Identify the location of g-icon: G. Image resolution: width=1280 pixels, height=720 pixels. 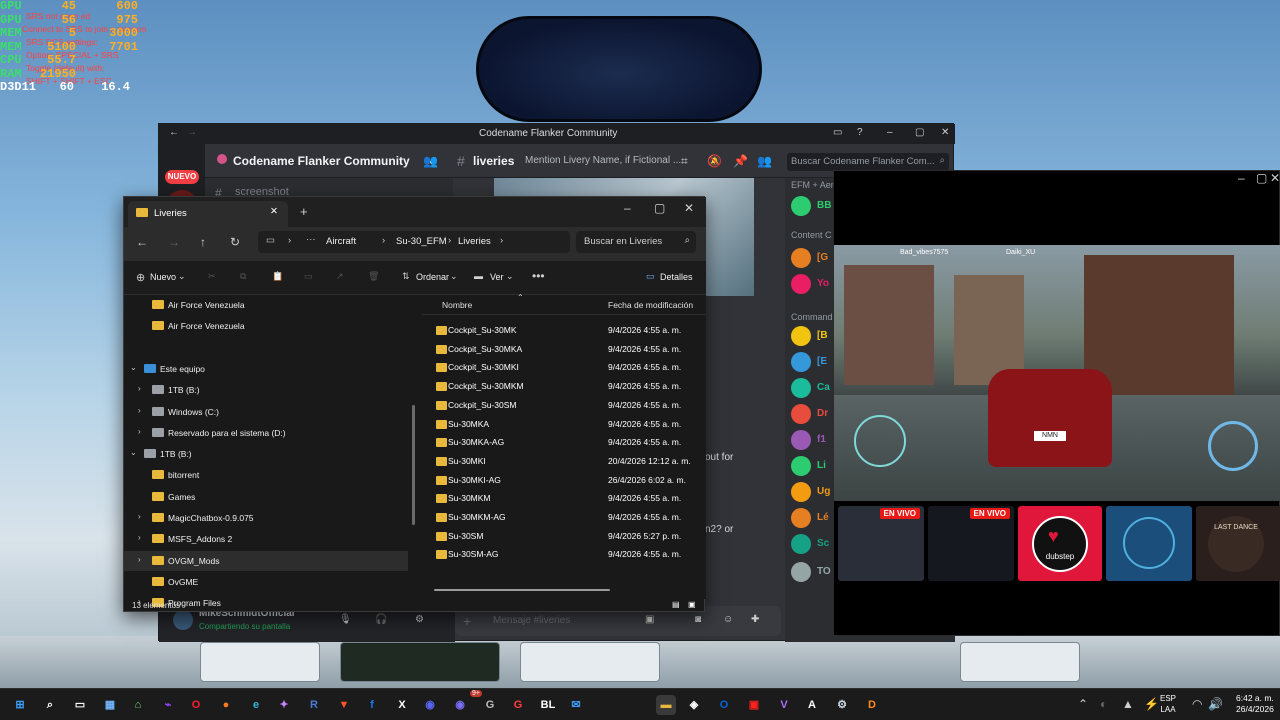
(490, 705).